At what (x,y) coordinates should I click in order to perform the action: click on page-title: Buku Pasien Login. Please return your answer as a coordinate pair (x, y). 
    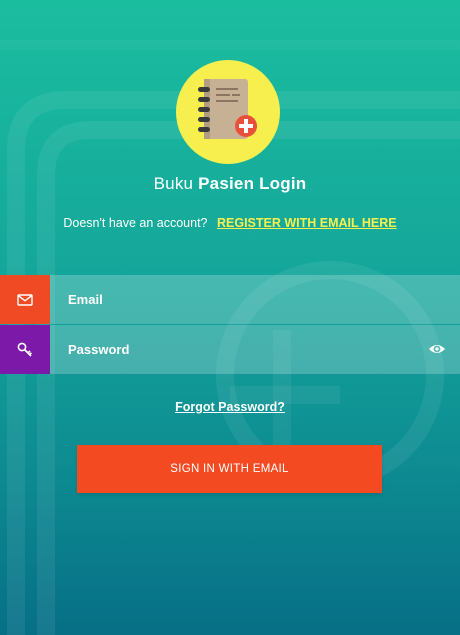
    Looking at the image, I should click on (230, 184).